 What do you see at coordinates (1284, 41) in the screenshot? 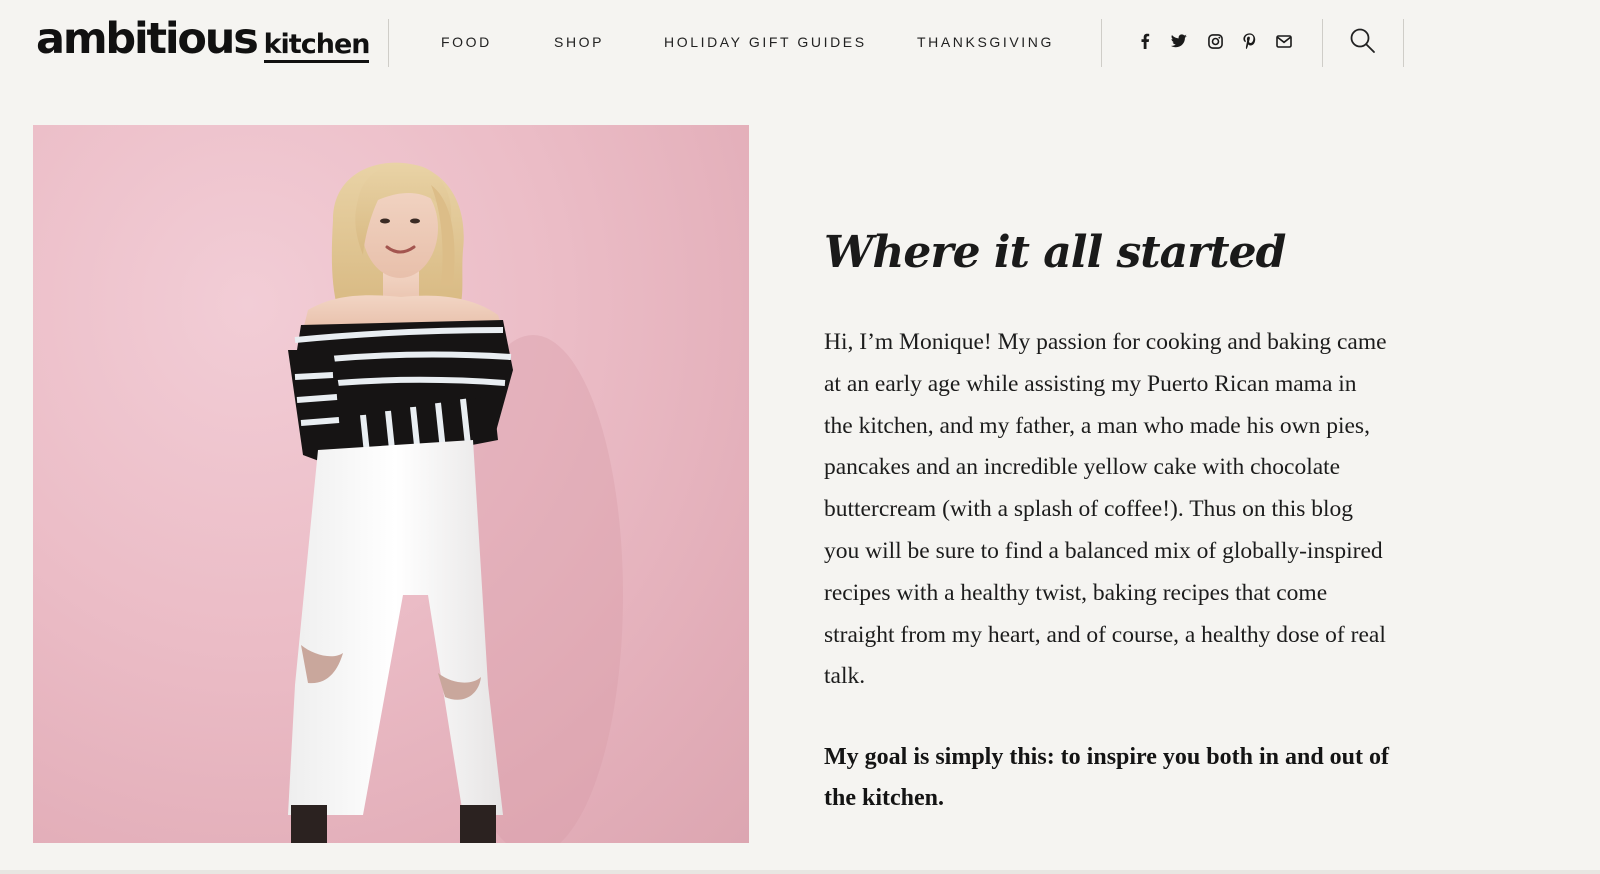
I see `email-icon` at bounding box center [1284, 41].